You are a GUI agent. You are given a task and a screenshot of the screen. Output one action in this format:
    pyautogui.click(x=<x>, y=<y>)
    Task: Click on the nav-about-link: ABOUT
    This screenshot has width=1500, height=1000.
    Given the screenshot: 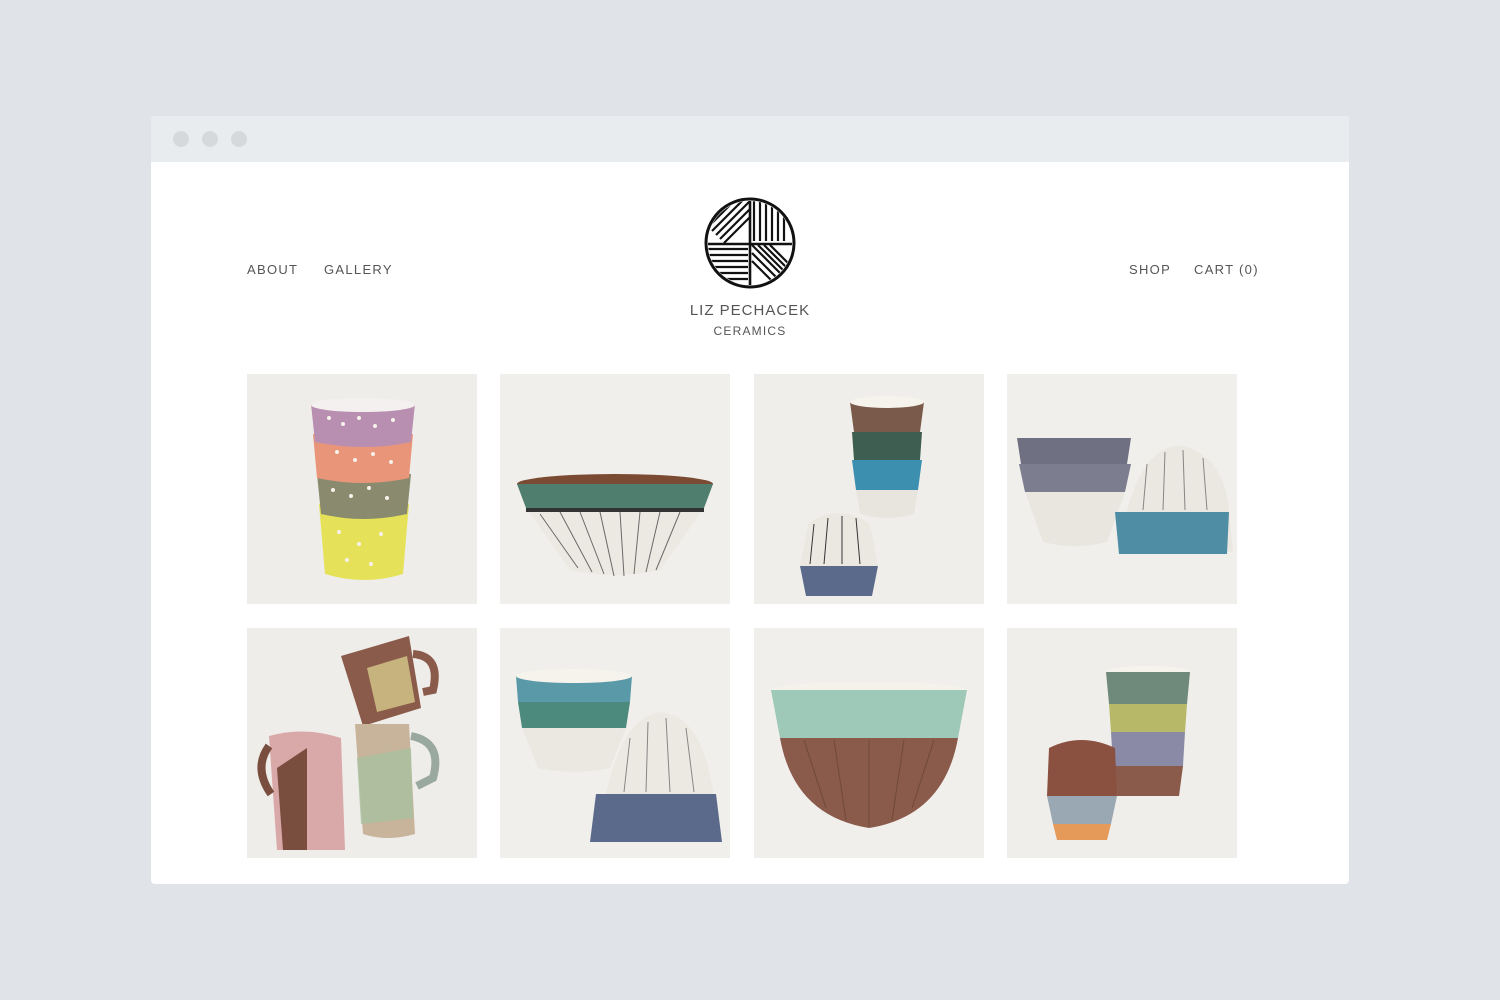 What is the action you would take?
    pyautogui.click(x=272, y=269)
    